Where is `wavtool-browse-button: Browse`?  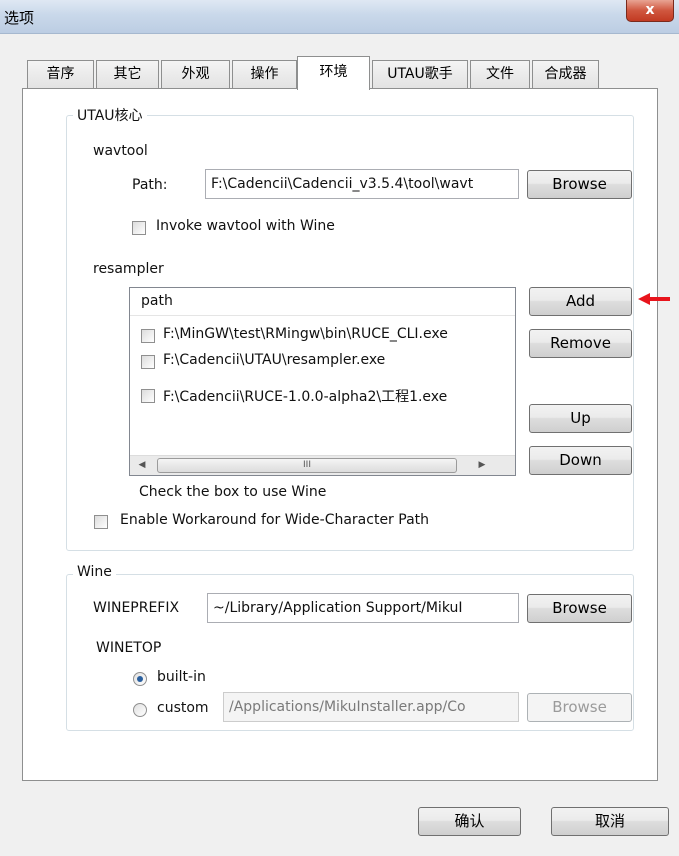 wavtool-browse-button: Browse is located at coordinates (579, 184).